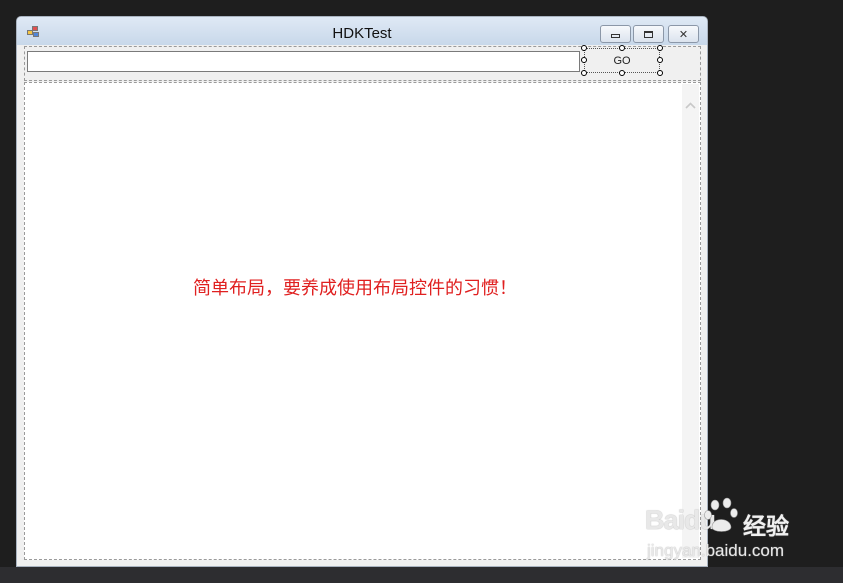  I want to click on baidu-jingyan-watermark: Baidu 经验 jingyan.baidu.com, so click(740, 530).